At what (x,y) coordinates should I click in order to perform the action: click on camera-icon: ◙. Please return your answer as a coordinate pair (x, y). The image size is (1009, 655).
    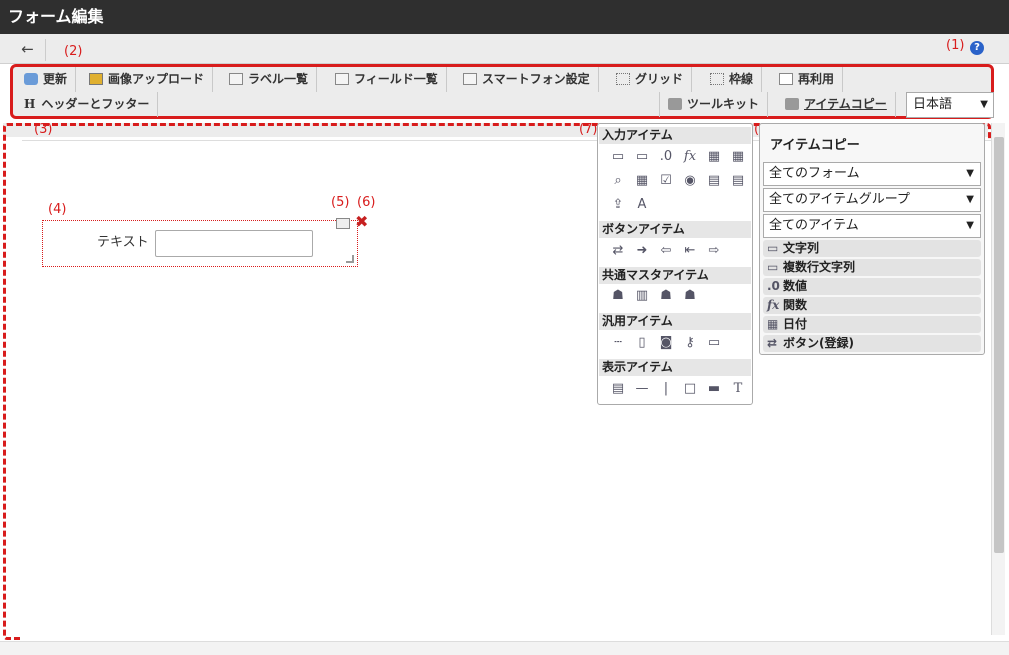
    Looking at the image, I should click on (666, 342).